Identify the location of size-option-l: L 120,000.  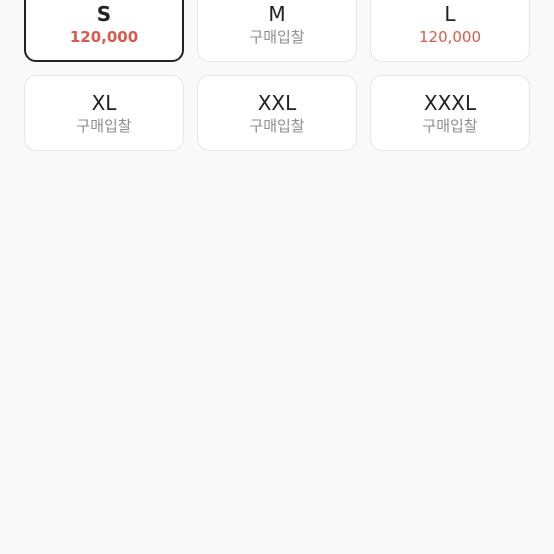
(450, 31).